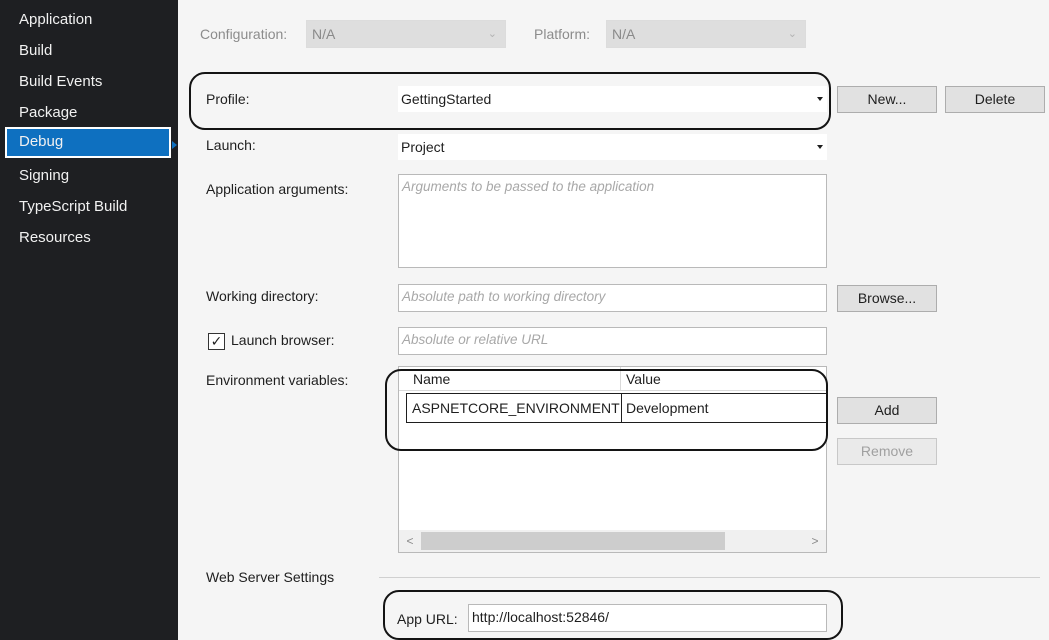 Image resolution: width=1049 pixels, height=640 pixels. Describe the element at coordinates (89, 238) in the screenshot. I see `sidebar-item-resources: Resources` at that location.